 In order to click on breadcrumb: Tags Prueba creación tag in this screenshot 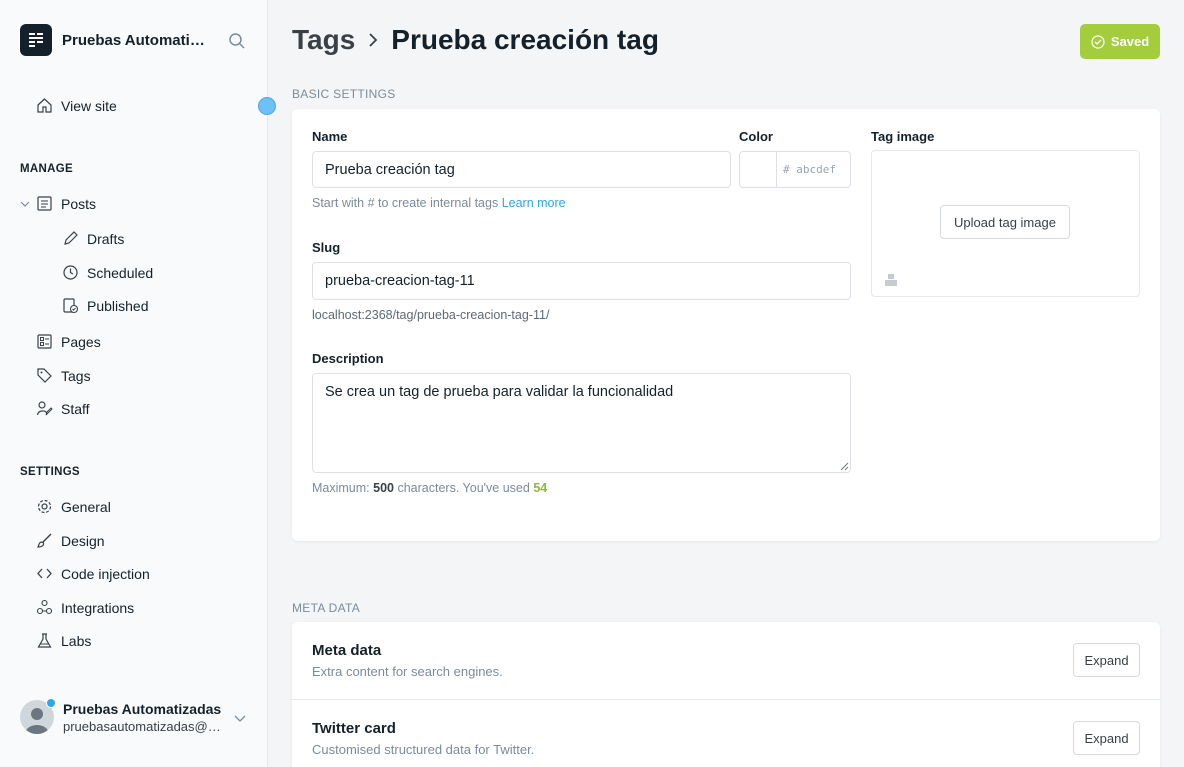, I will do `click(475, 40)`.